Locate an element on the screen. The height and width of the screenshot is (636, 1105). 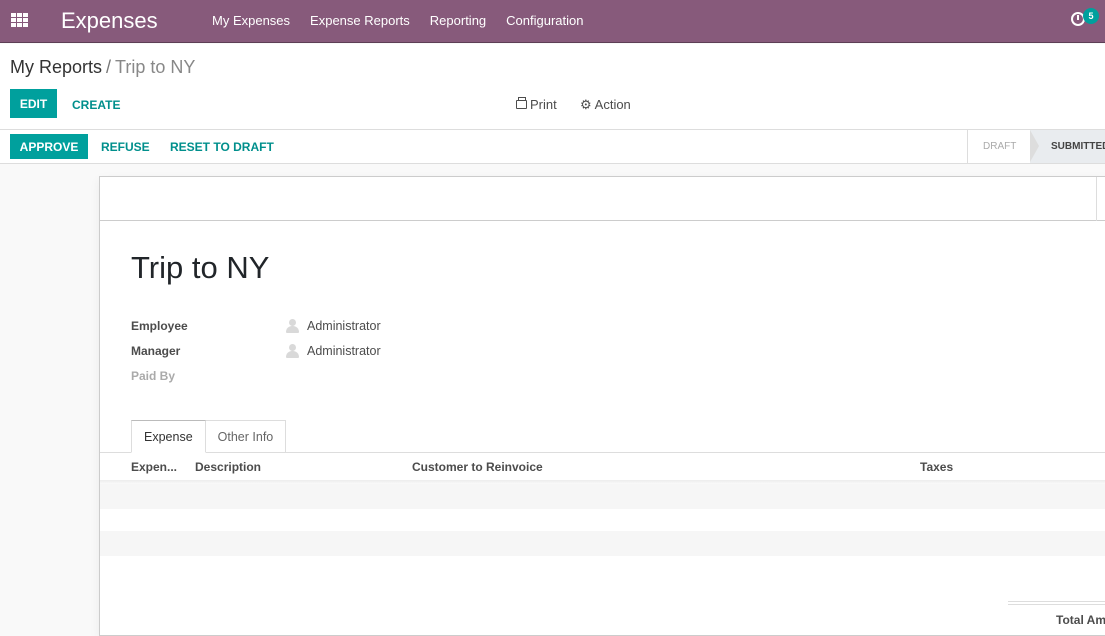
menu-configuration: Configuration is located at coordinates (544, 20).